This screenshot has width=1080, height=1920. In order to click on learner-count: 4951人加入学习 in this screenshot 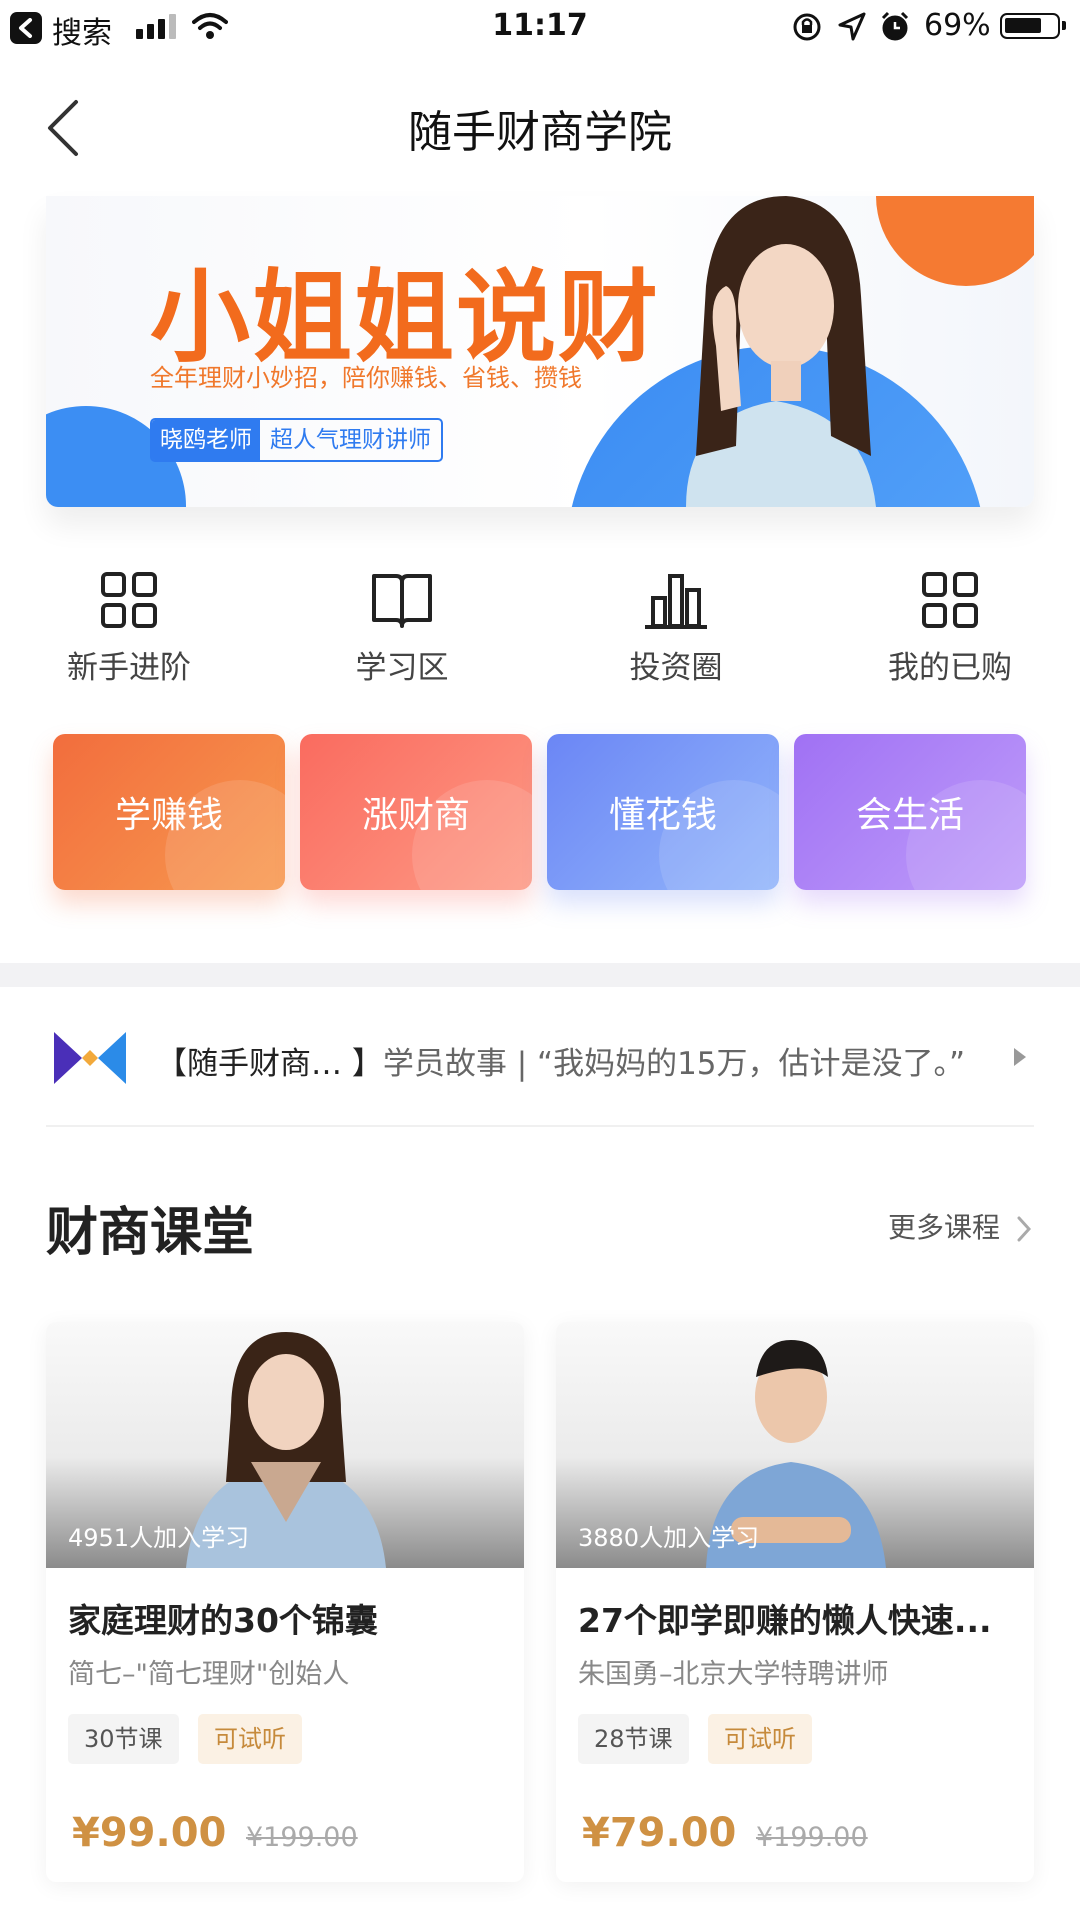, I will do `click(159, 1538)`.